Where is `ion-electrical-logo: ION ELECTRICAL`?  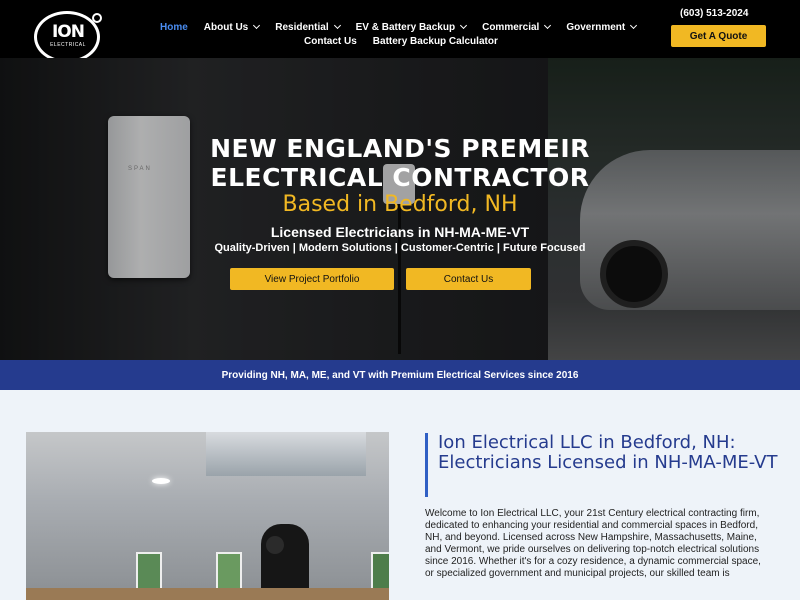
ion-electrical-logo: ION ELECTRICAL is located at coordinates (68, 36).